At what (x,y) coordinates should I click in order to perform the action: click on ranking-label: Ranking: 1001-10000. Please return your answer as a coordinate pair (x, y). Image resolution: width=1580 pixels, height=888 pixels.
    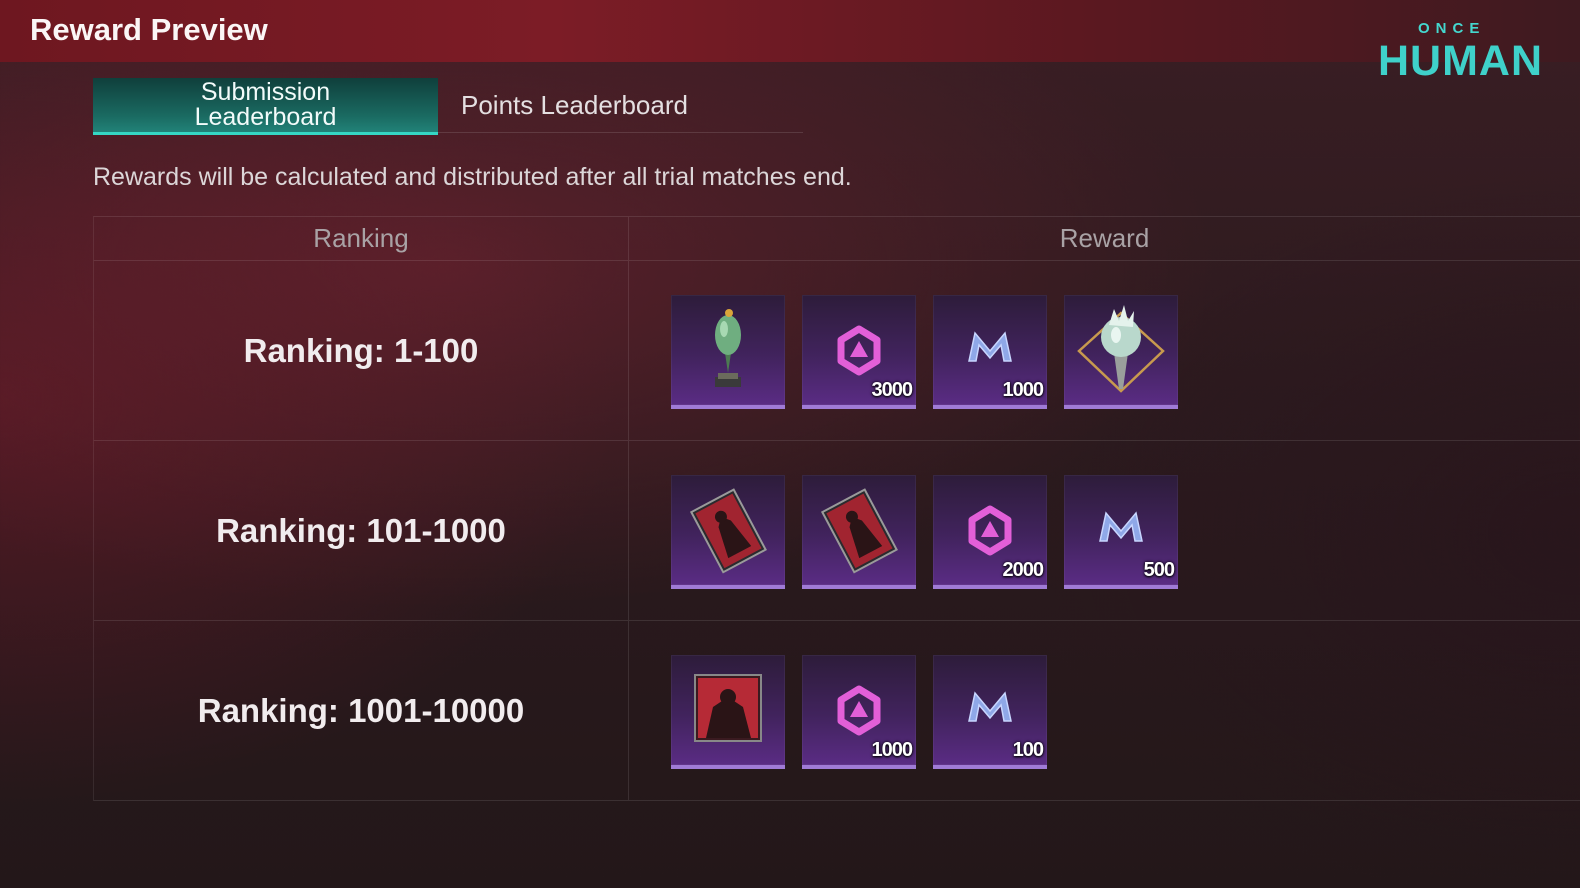
    Looking at the image, I should click on (361, 710).